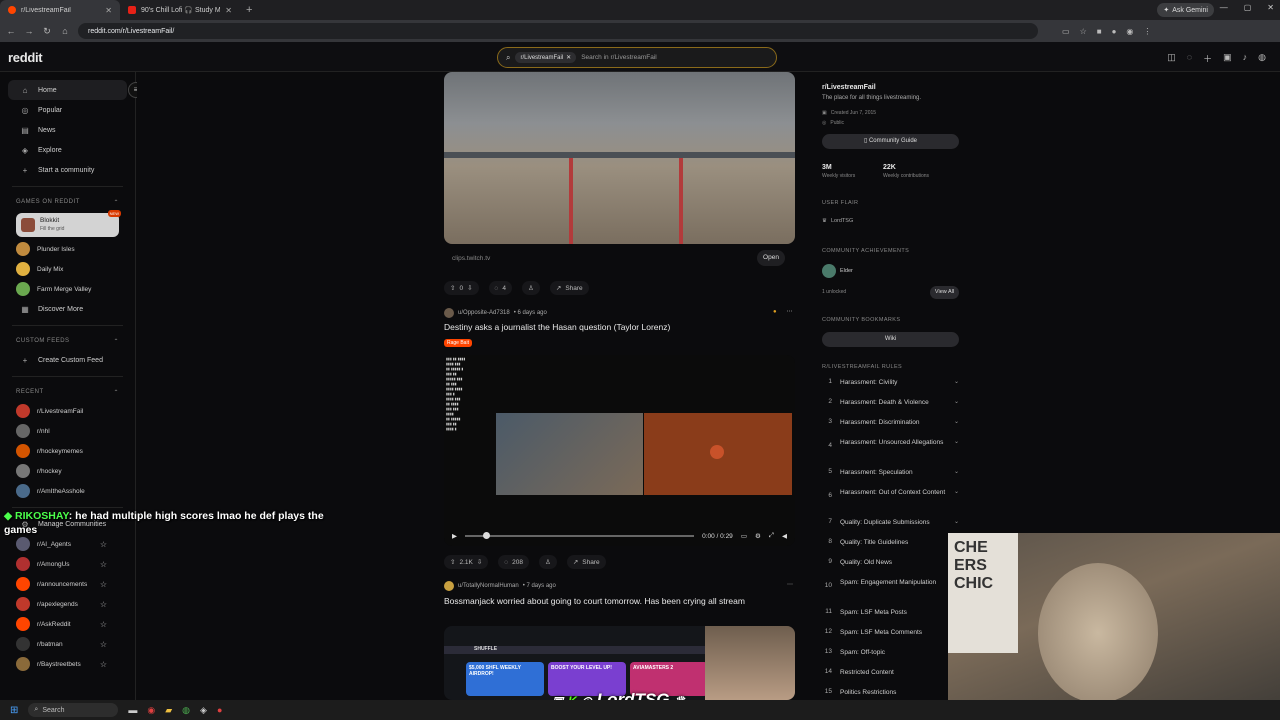 The width and height of the screenshot is (1280, 720). What do you see at coordinates (1066, 31) in the screenshot?
I see `cast-icon: ▭` at bounding box center [1066, 31].